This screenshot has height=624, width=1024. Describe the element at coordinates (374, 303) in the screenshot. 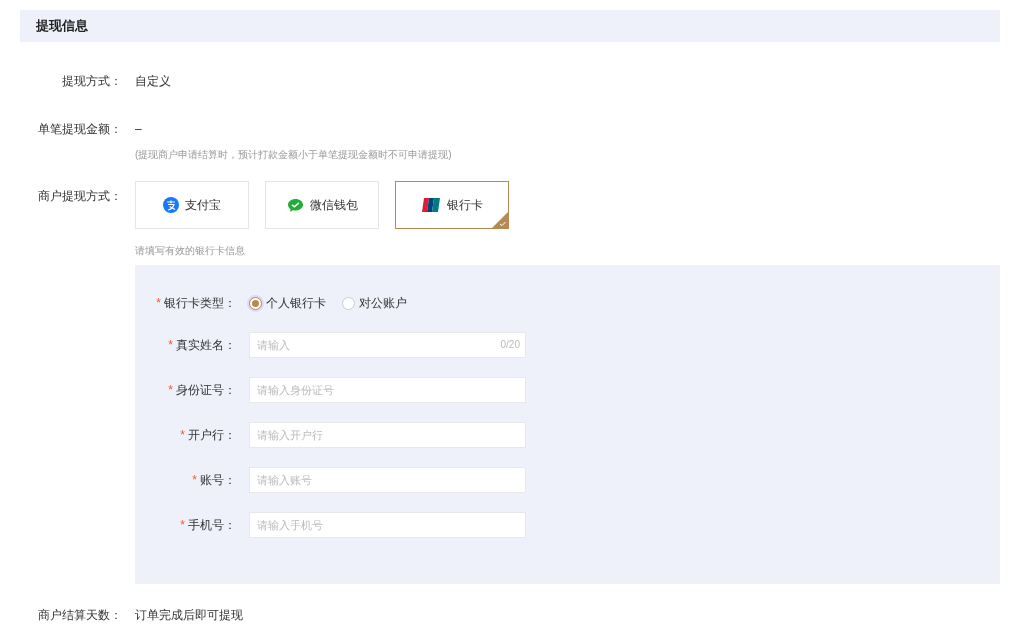

I see `radio-option: 对公账户` at that location.